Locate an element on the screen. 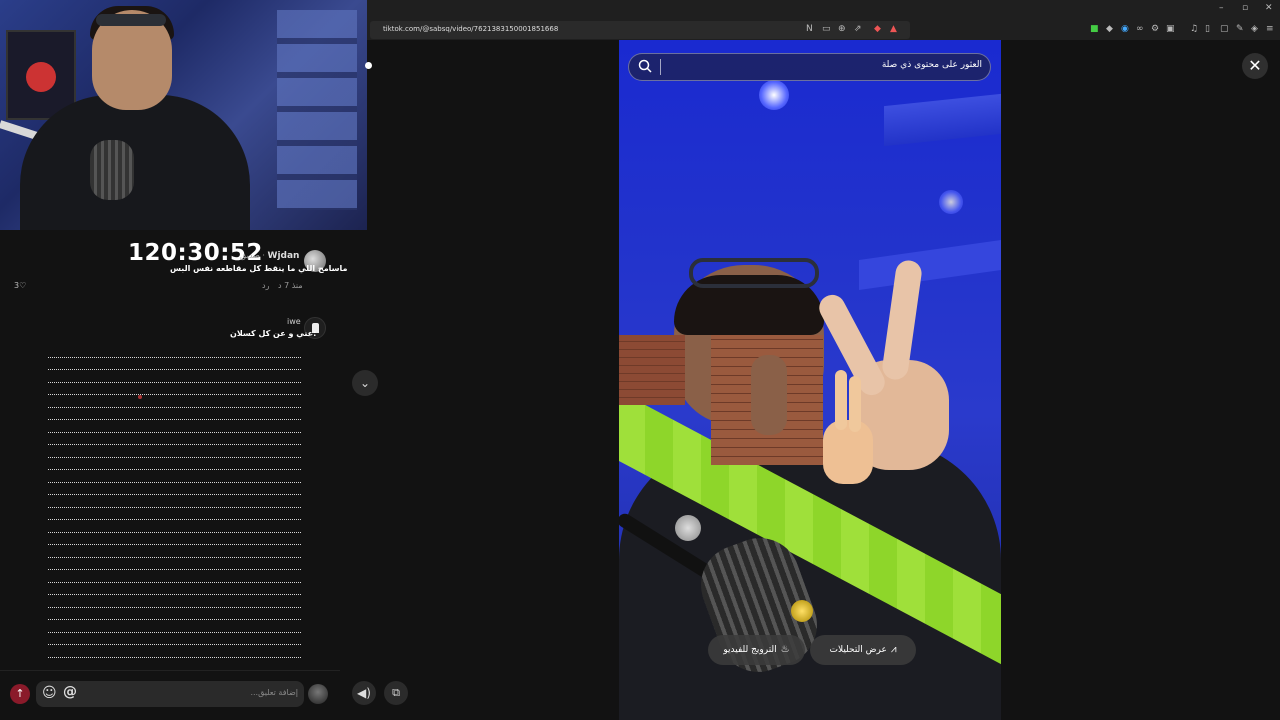 This screenshot has height=720, width=1280. scroll-down-button: ⌄ is located at coordinates (365, 383).